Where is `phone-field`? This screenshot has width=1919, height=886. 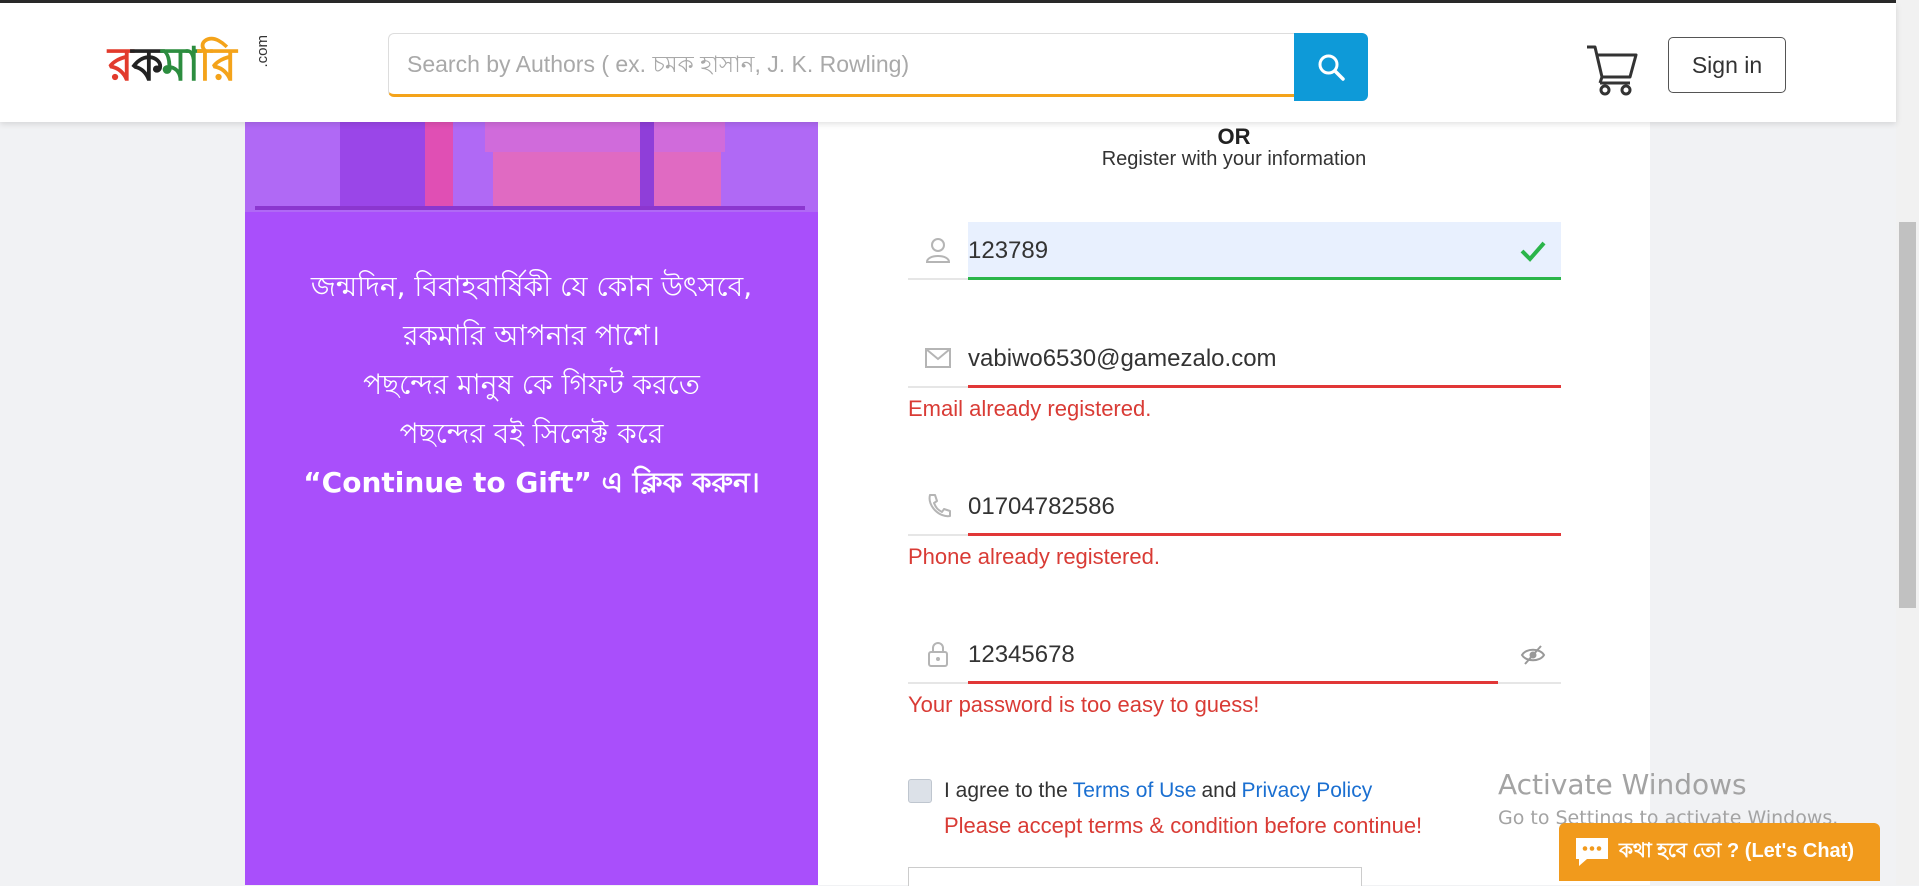
phone-field is located at coordinates (1234, 507).